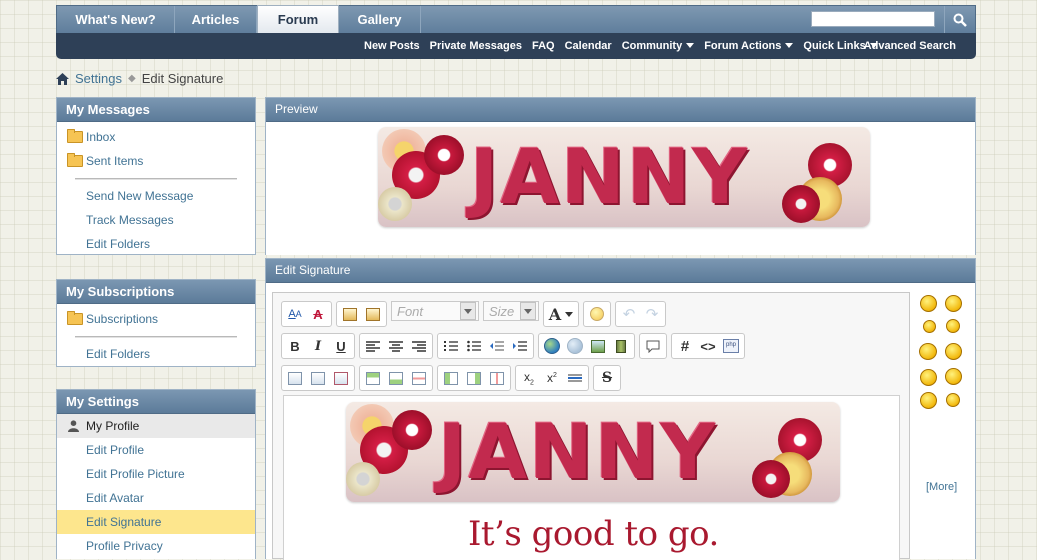 The height and width of the screenshot is (560, 1037). What do you see at coordinates (156, 474) in the screenshot?
I see `sidebar-item-edit-profile-picture: Edit Profile Picture` at bounding box center [156, 474].